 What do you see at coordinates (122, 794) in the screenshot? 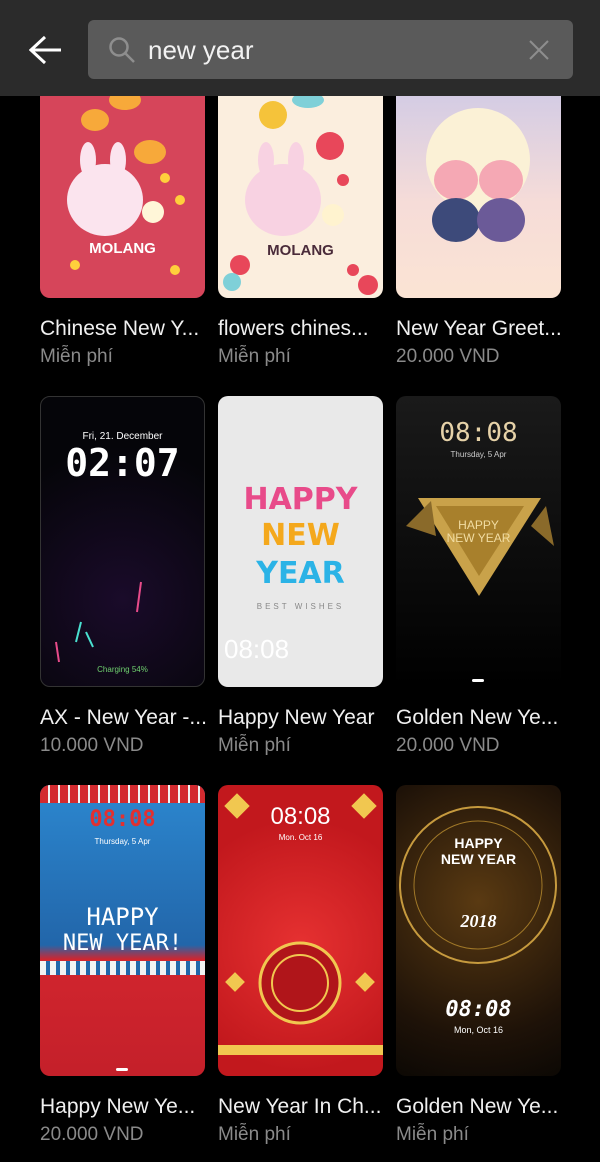
I see `knit-border` at bounding box center [122, 794].